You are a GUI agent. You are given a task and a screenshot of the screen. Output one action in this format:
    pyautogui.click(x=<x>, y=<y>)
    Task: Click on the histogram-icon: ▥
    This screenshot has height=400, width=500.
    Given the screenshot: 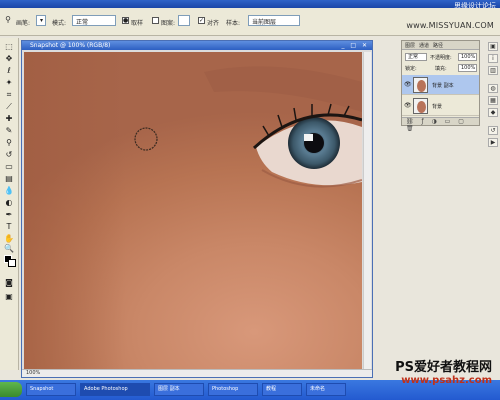 What is the action you would take?
    pyautogui.click(x=493, y=70)
    